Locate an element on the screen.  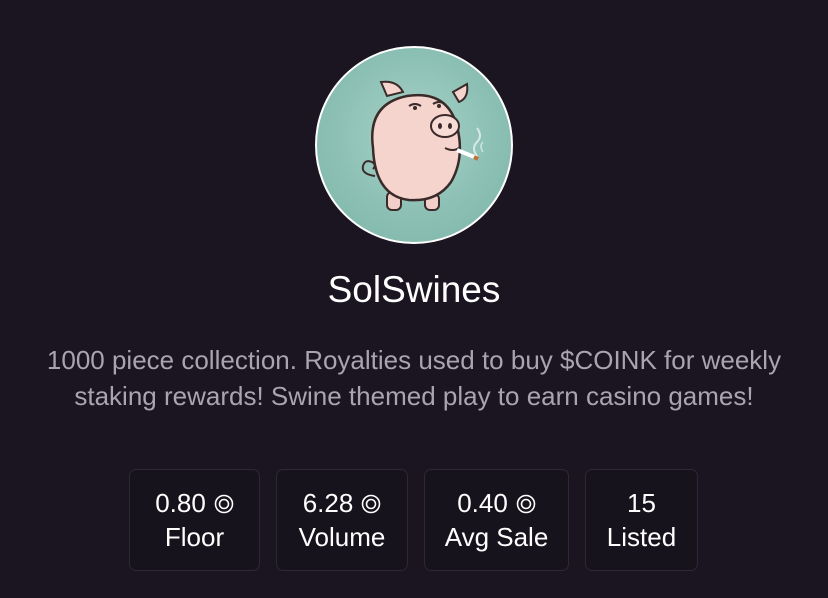
stat-card-floor: 0.80 Floor is located at coordinates (194, 520).